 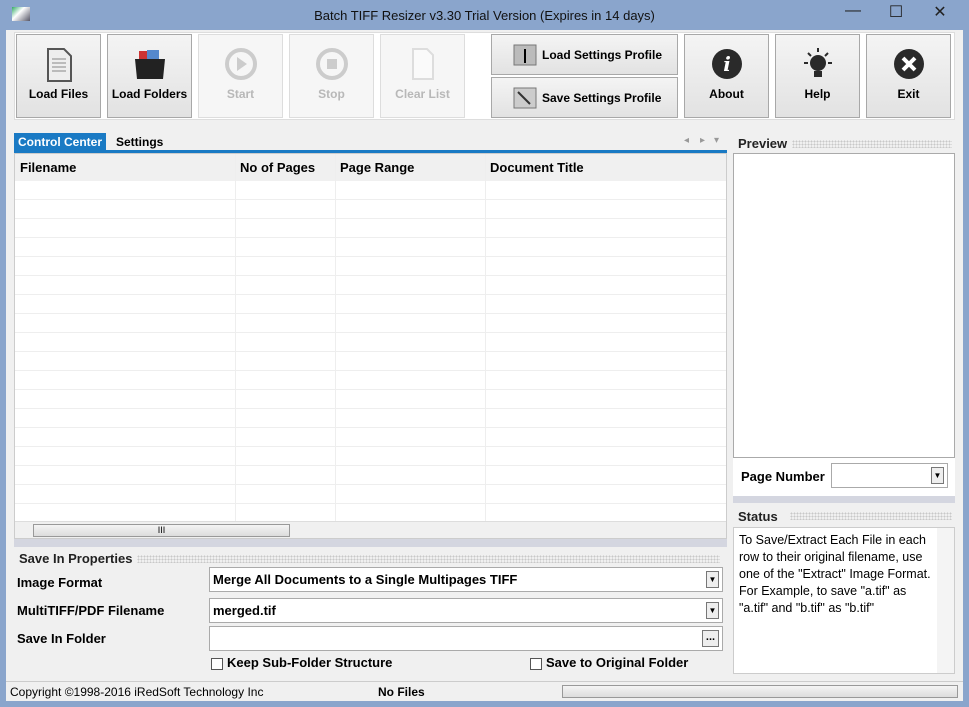 I want to click on exit-button: Exit, so click(x=908, y=76).